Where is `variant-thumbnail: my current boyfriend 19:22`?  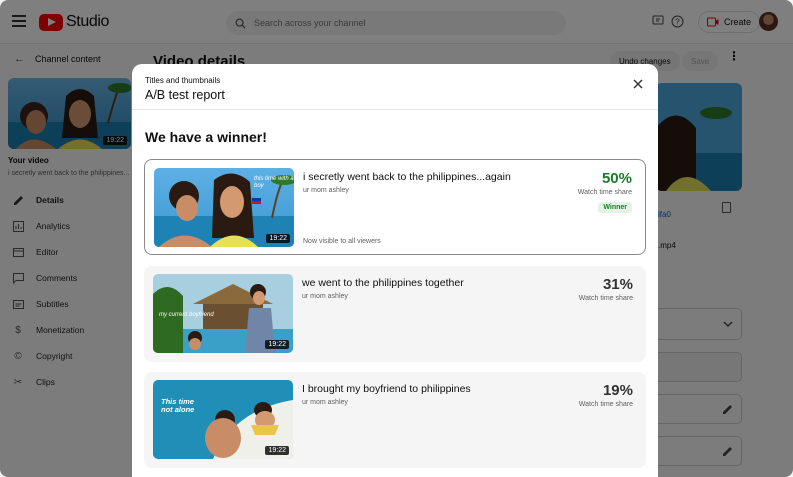 variant-thumbnail: my current boyfriend 19:22 is located at coordinates (223, 313).